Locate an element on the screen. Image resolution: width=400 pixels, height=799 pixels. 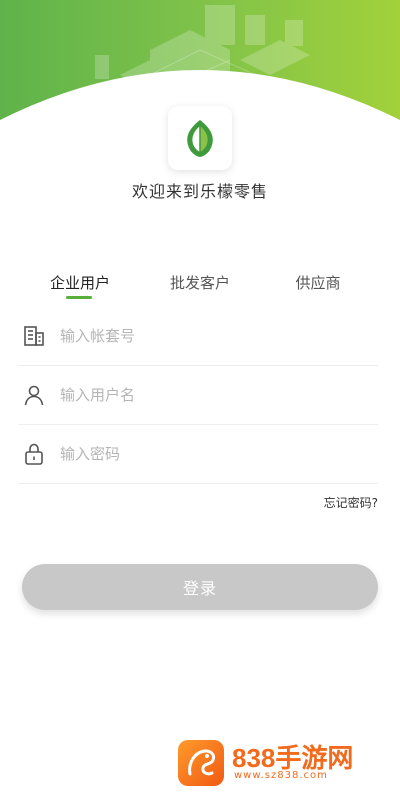
app-logo is located at coordinates (200, 138).